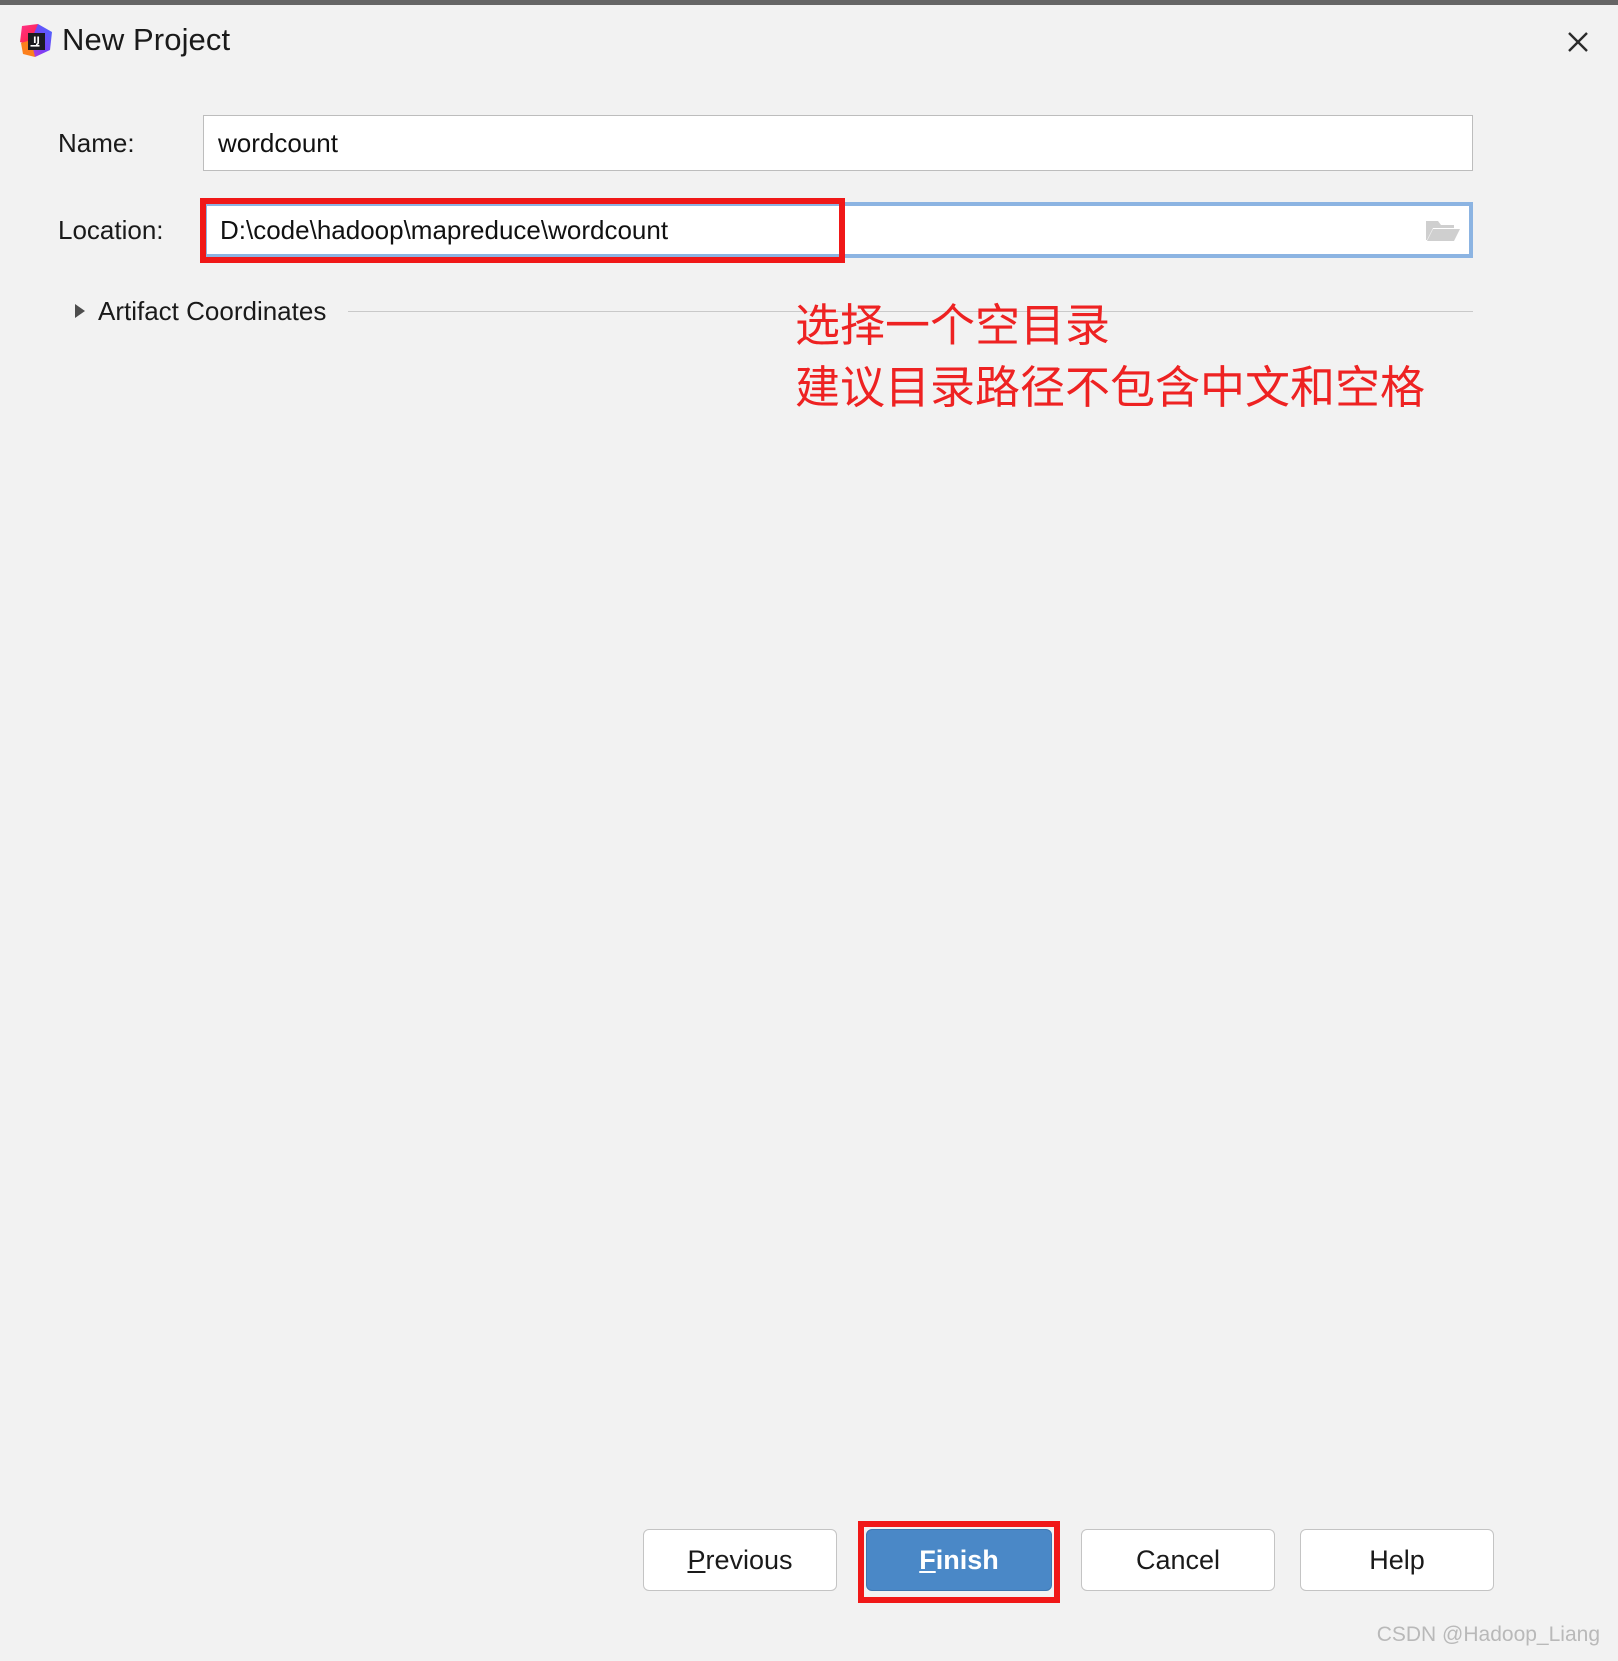  I want to click on name-input, so click(838, 143).